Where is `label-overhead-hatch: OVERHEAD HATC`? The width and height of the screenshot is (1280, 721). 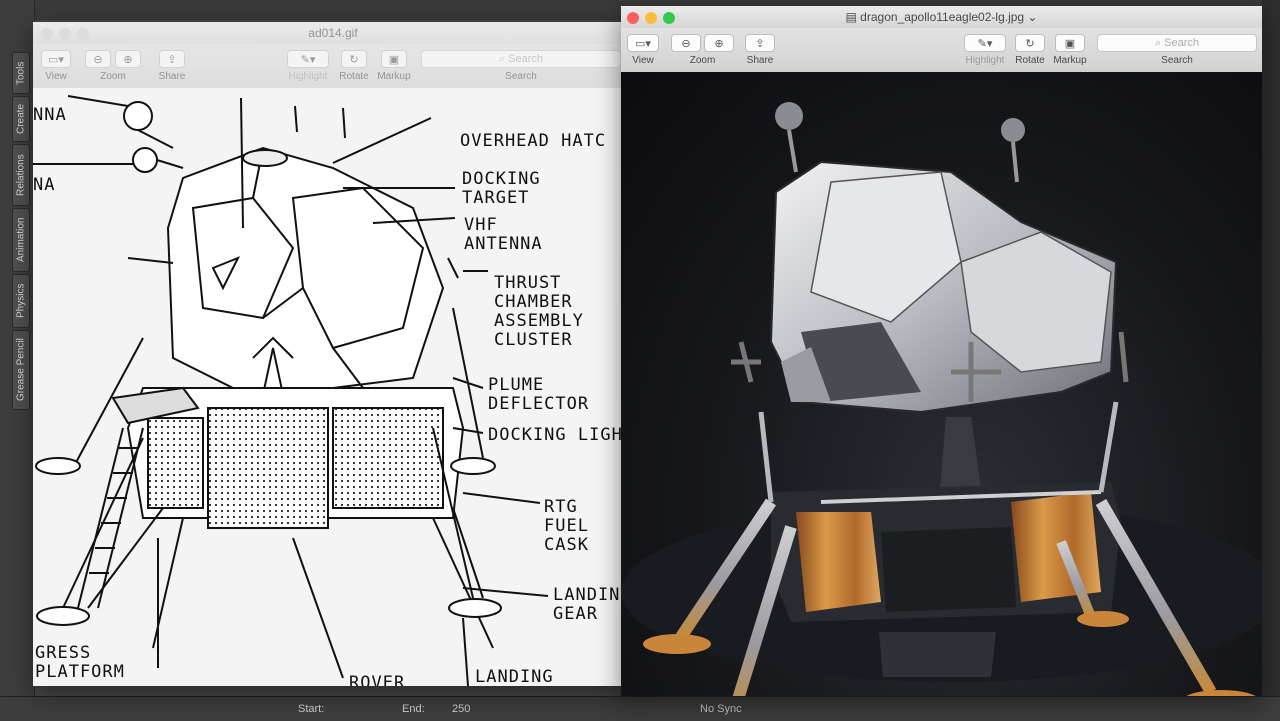 label-overhead-hatch: OVERHEAD HATC is located at coordinates (533, 141).